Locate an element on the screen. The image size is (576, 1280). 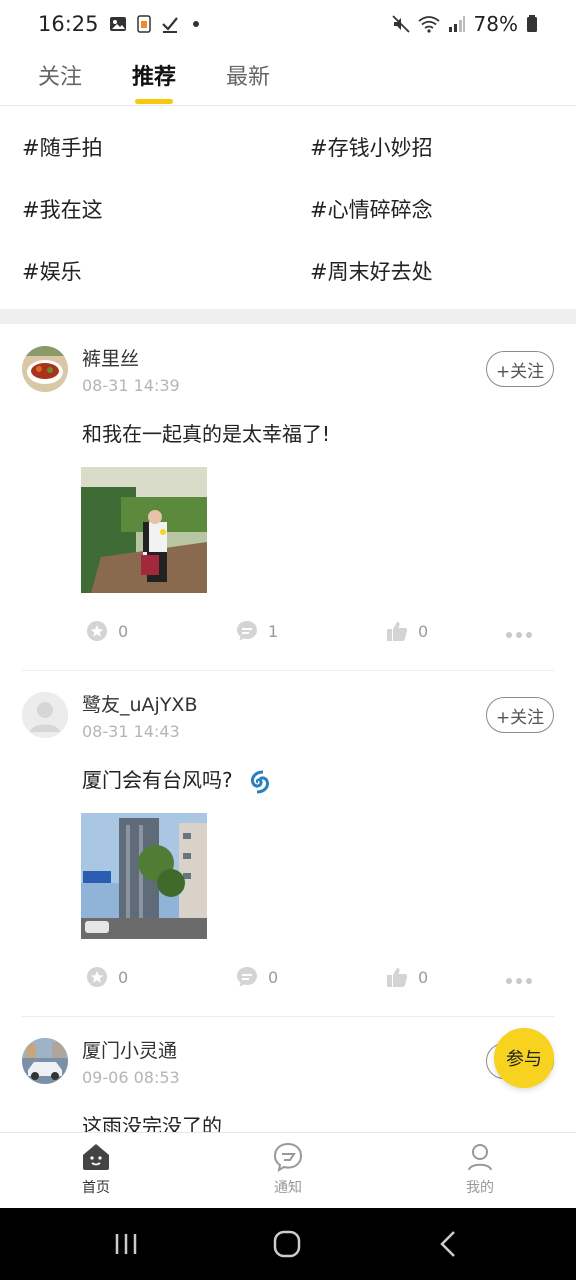
back-icon is located at coordinates (450, 1244).